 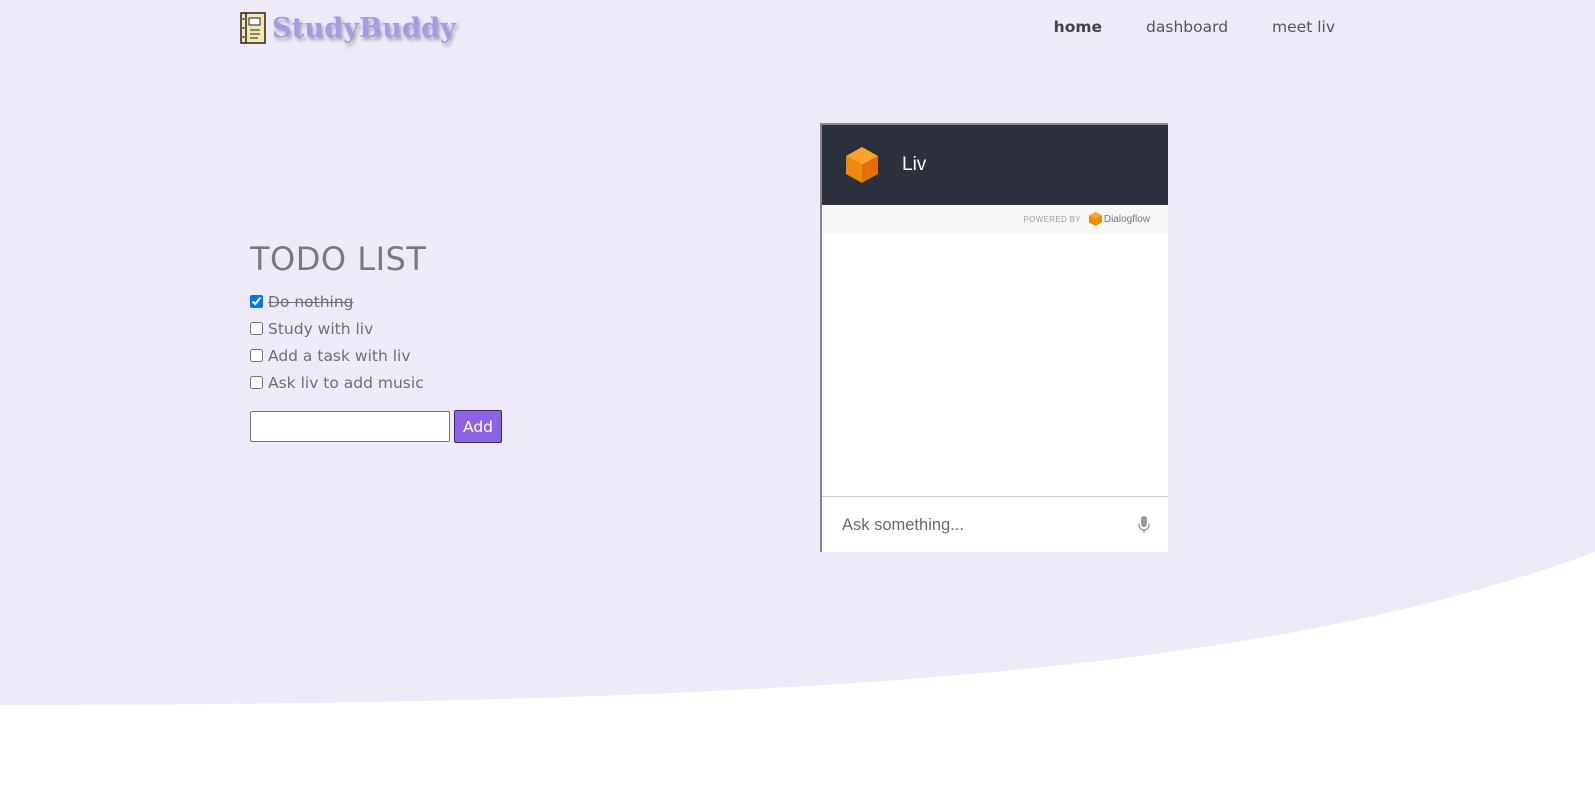 What do you see at coordinates (338, 259) in the screenshot?
I see `todo-title: TODO LIST` at bounding box center [338, 259].